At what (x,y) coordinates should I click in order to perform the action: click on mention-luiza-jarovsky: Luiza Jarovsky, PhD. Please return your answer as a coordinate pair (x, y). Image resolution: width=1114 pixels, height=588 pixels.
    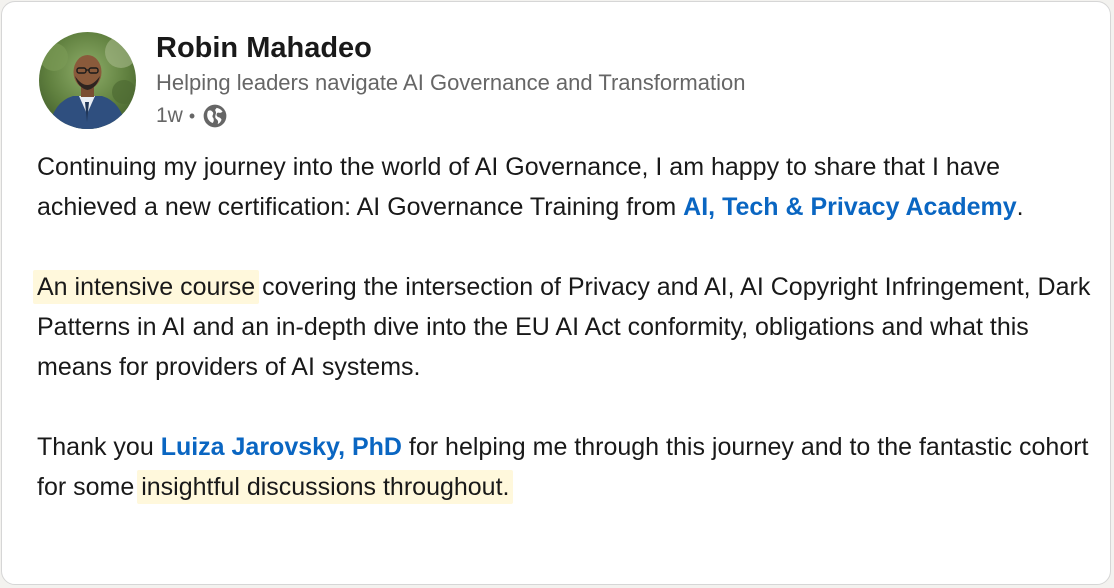
    Looking at the image, I should click on (281, 447).